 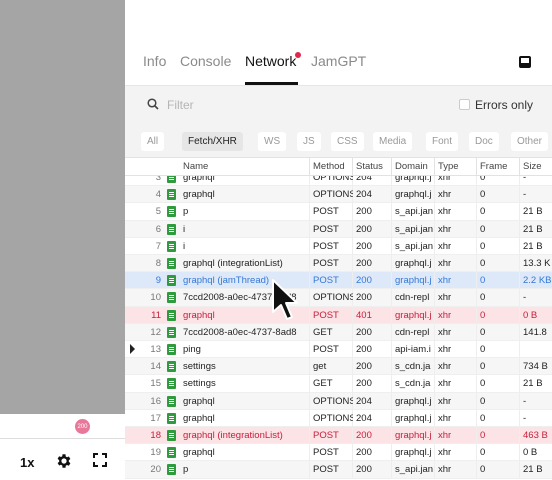 What do you see at coordinates (525, 62) in the screenshot?
I see `dock-icon` at bounding box center [525, 62].